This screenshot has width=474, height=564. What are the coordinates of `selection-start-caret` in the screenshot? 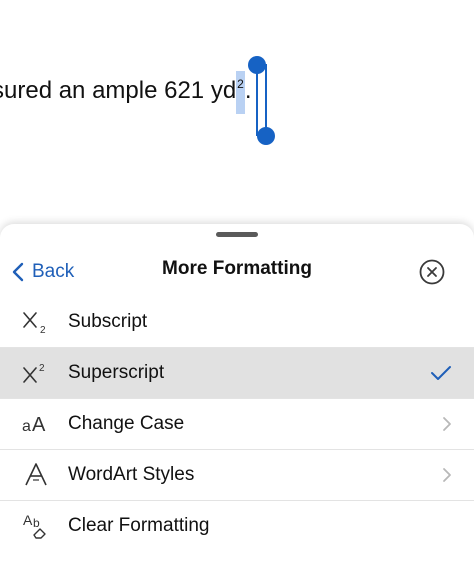 It's located at (257, 100).